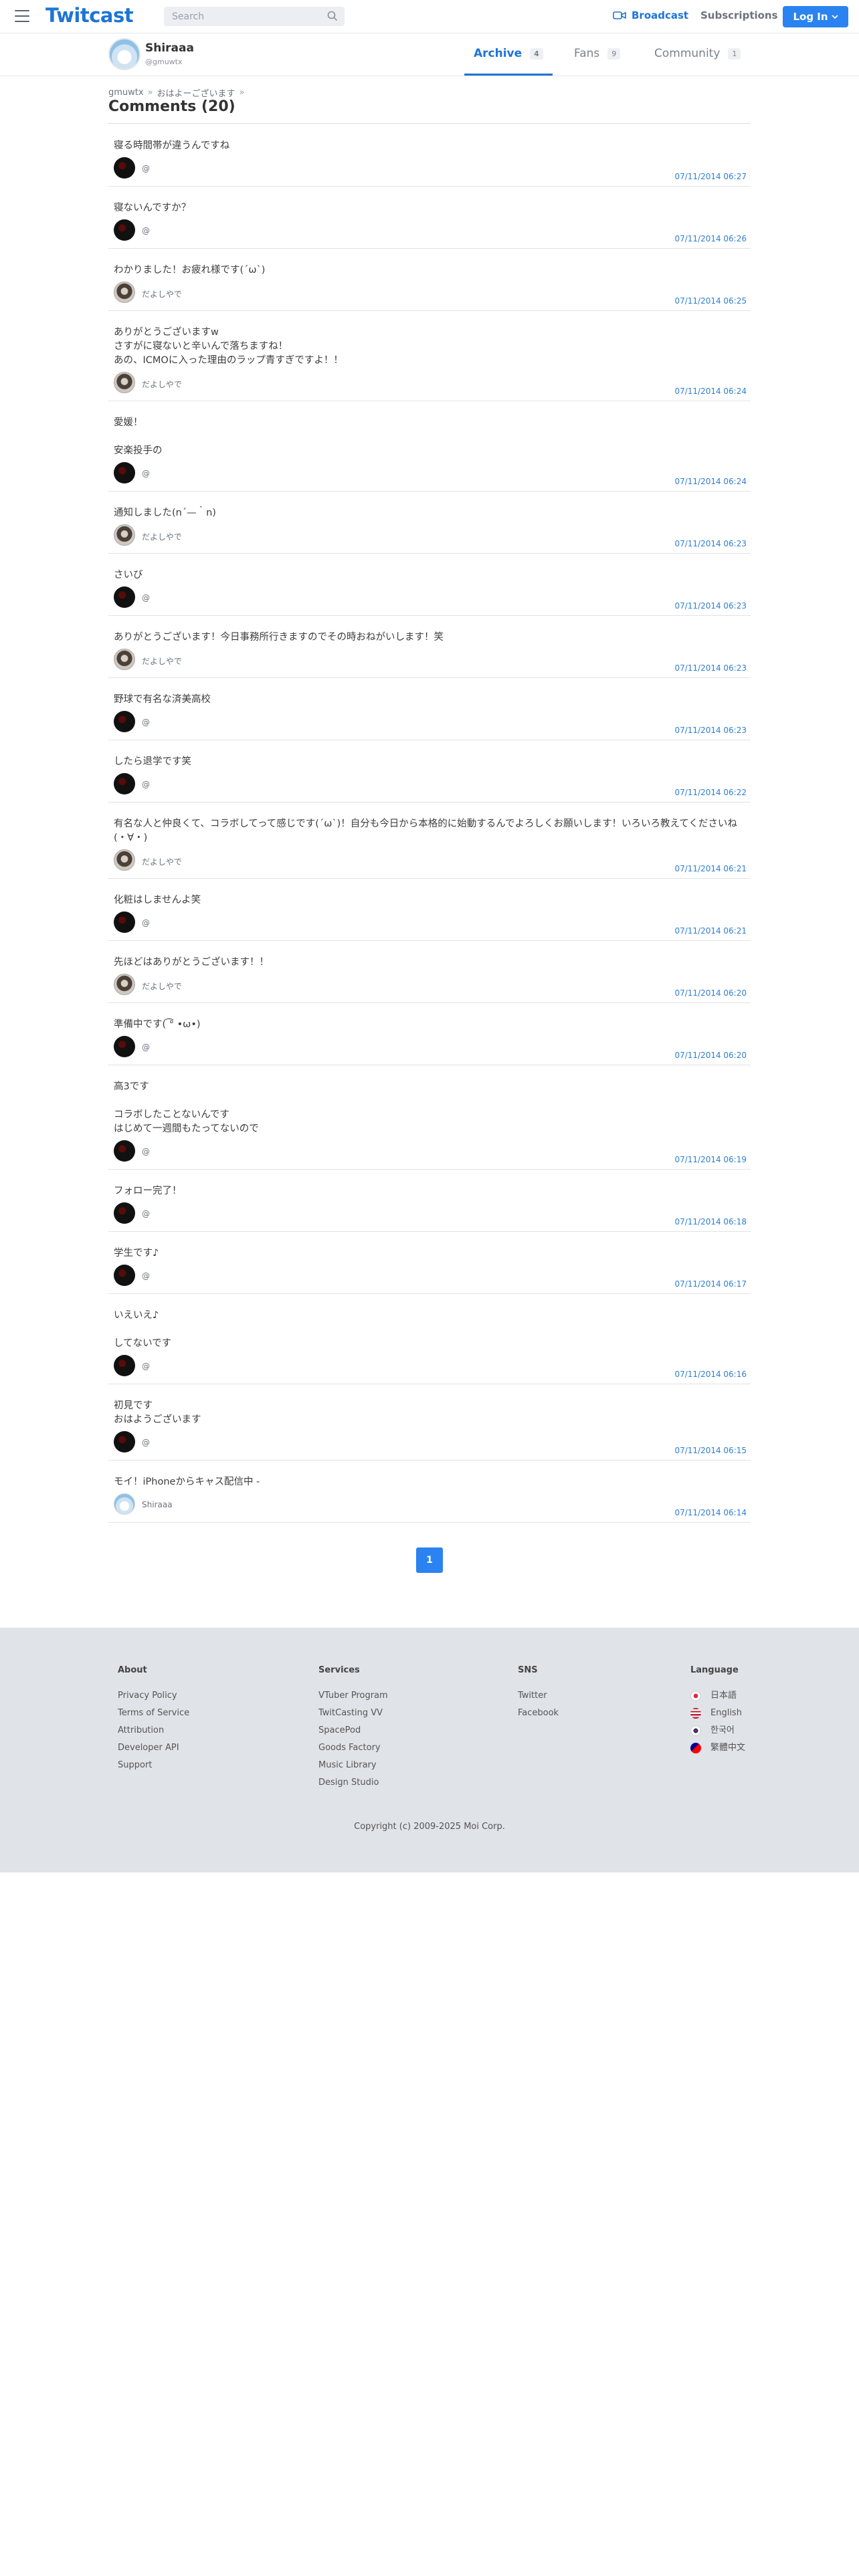  What do you see at coordinates (710, 792) in the screenshot?
I see `comment-date: 07/11/2014 06:22` at bounding box center [710, 792].